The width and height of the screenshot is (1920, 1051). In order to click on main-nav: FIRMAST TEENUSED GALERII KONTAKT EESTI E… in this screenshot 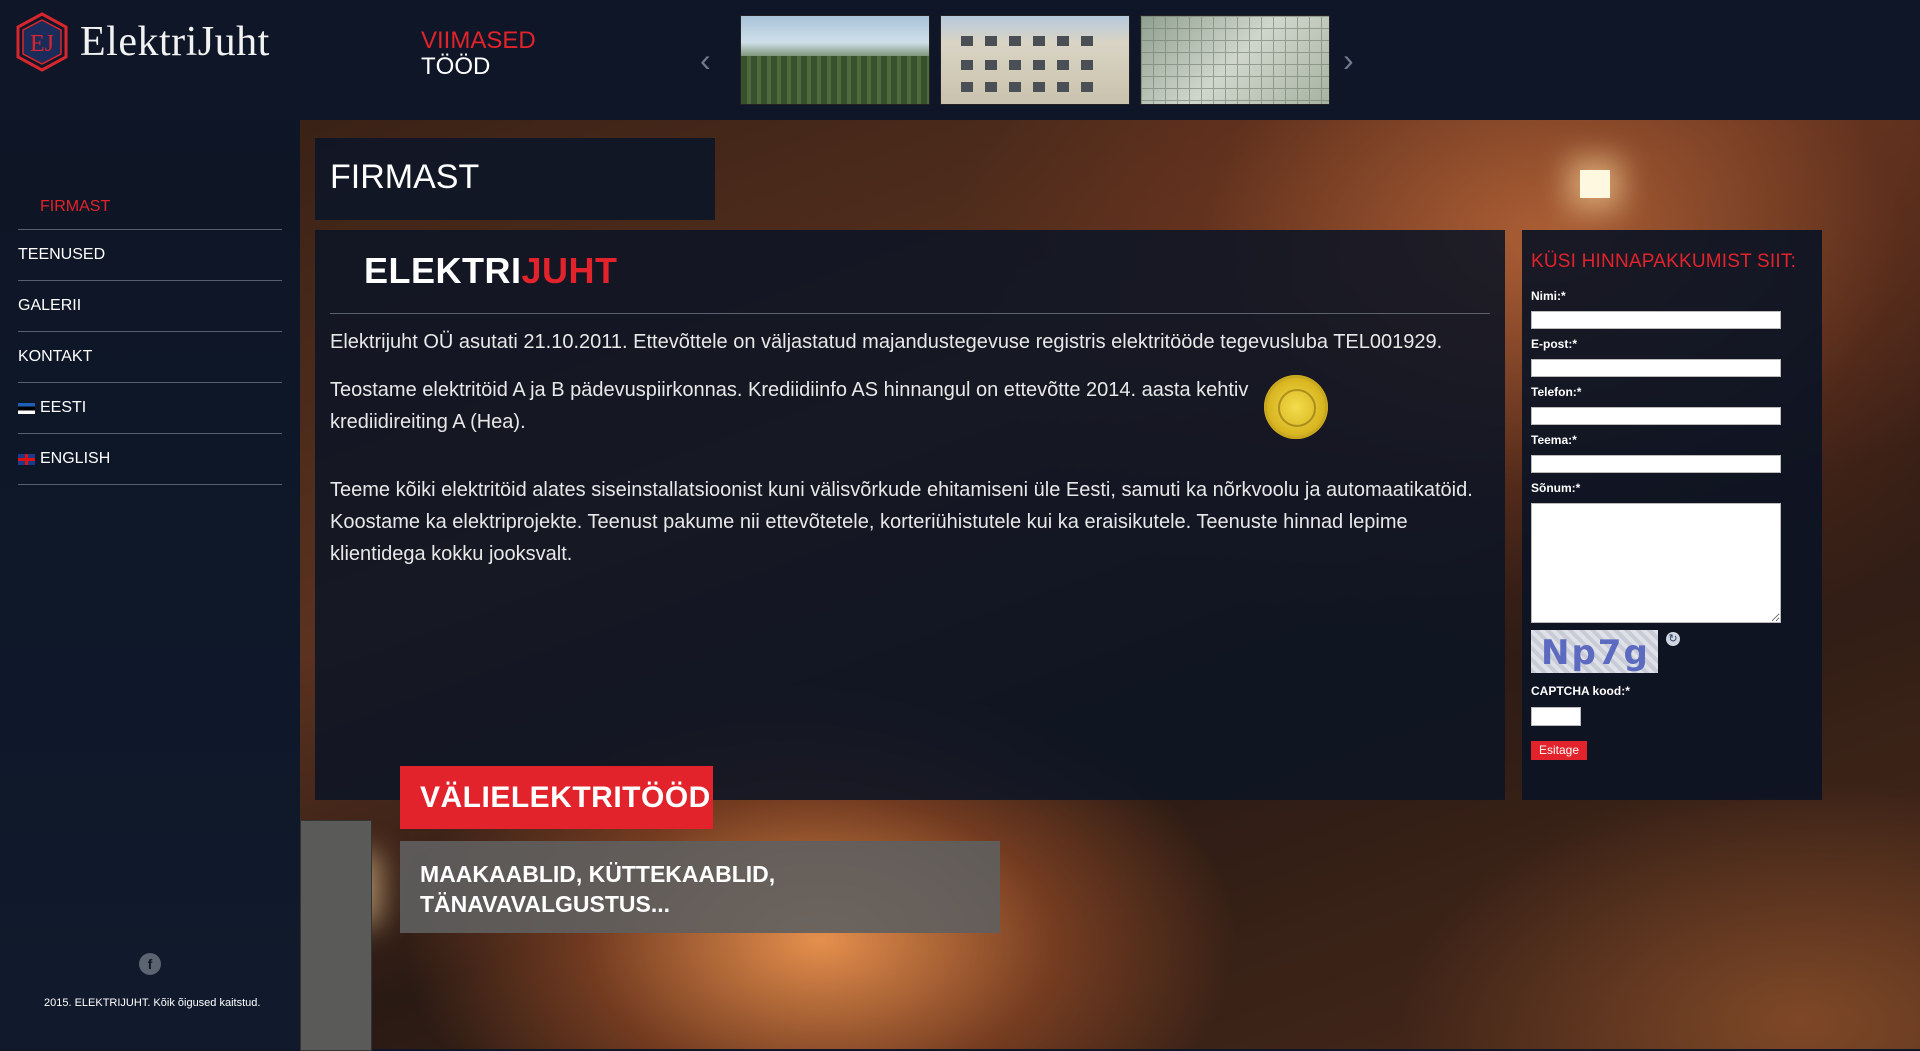, I will do `click(150, 335)`.